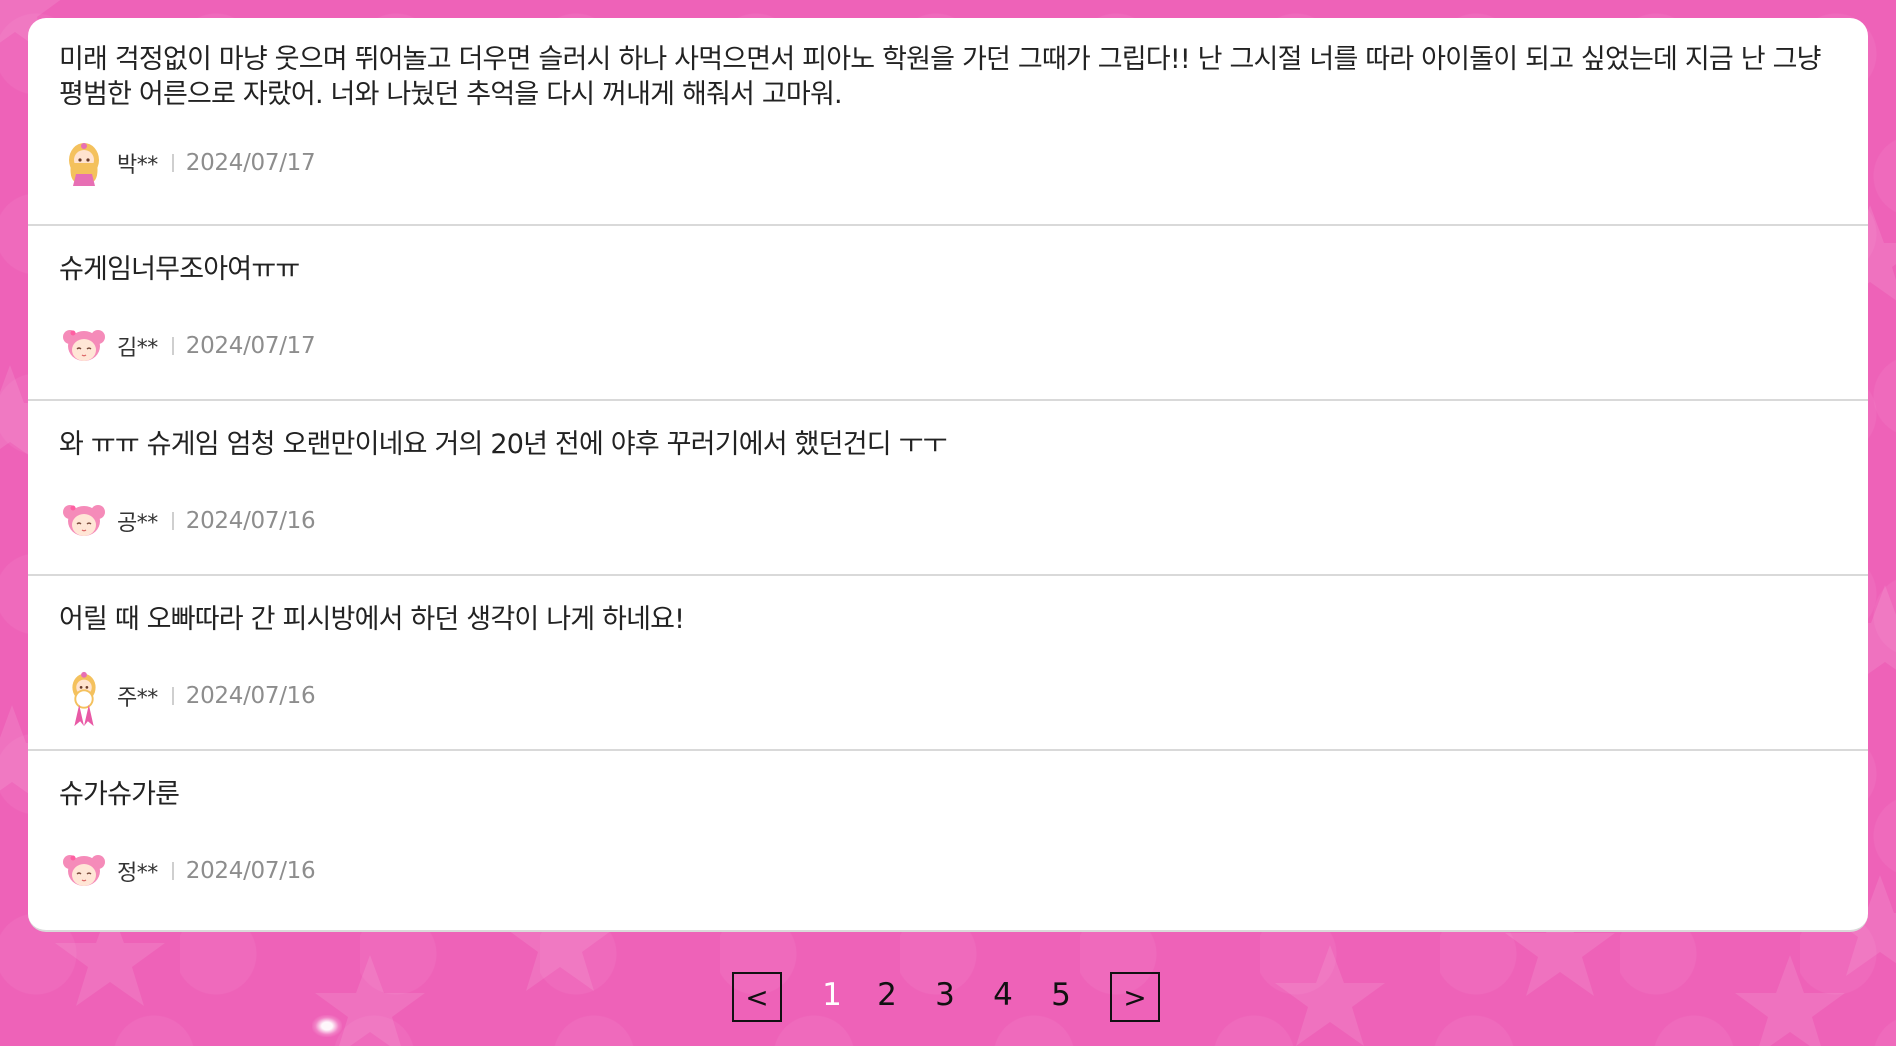 Image resolution: width=1896 pixels, height=1046 pixels. I want to click on comment-author: 정**, so click(137, 873).